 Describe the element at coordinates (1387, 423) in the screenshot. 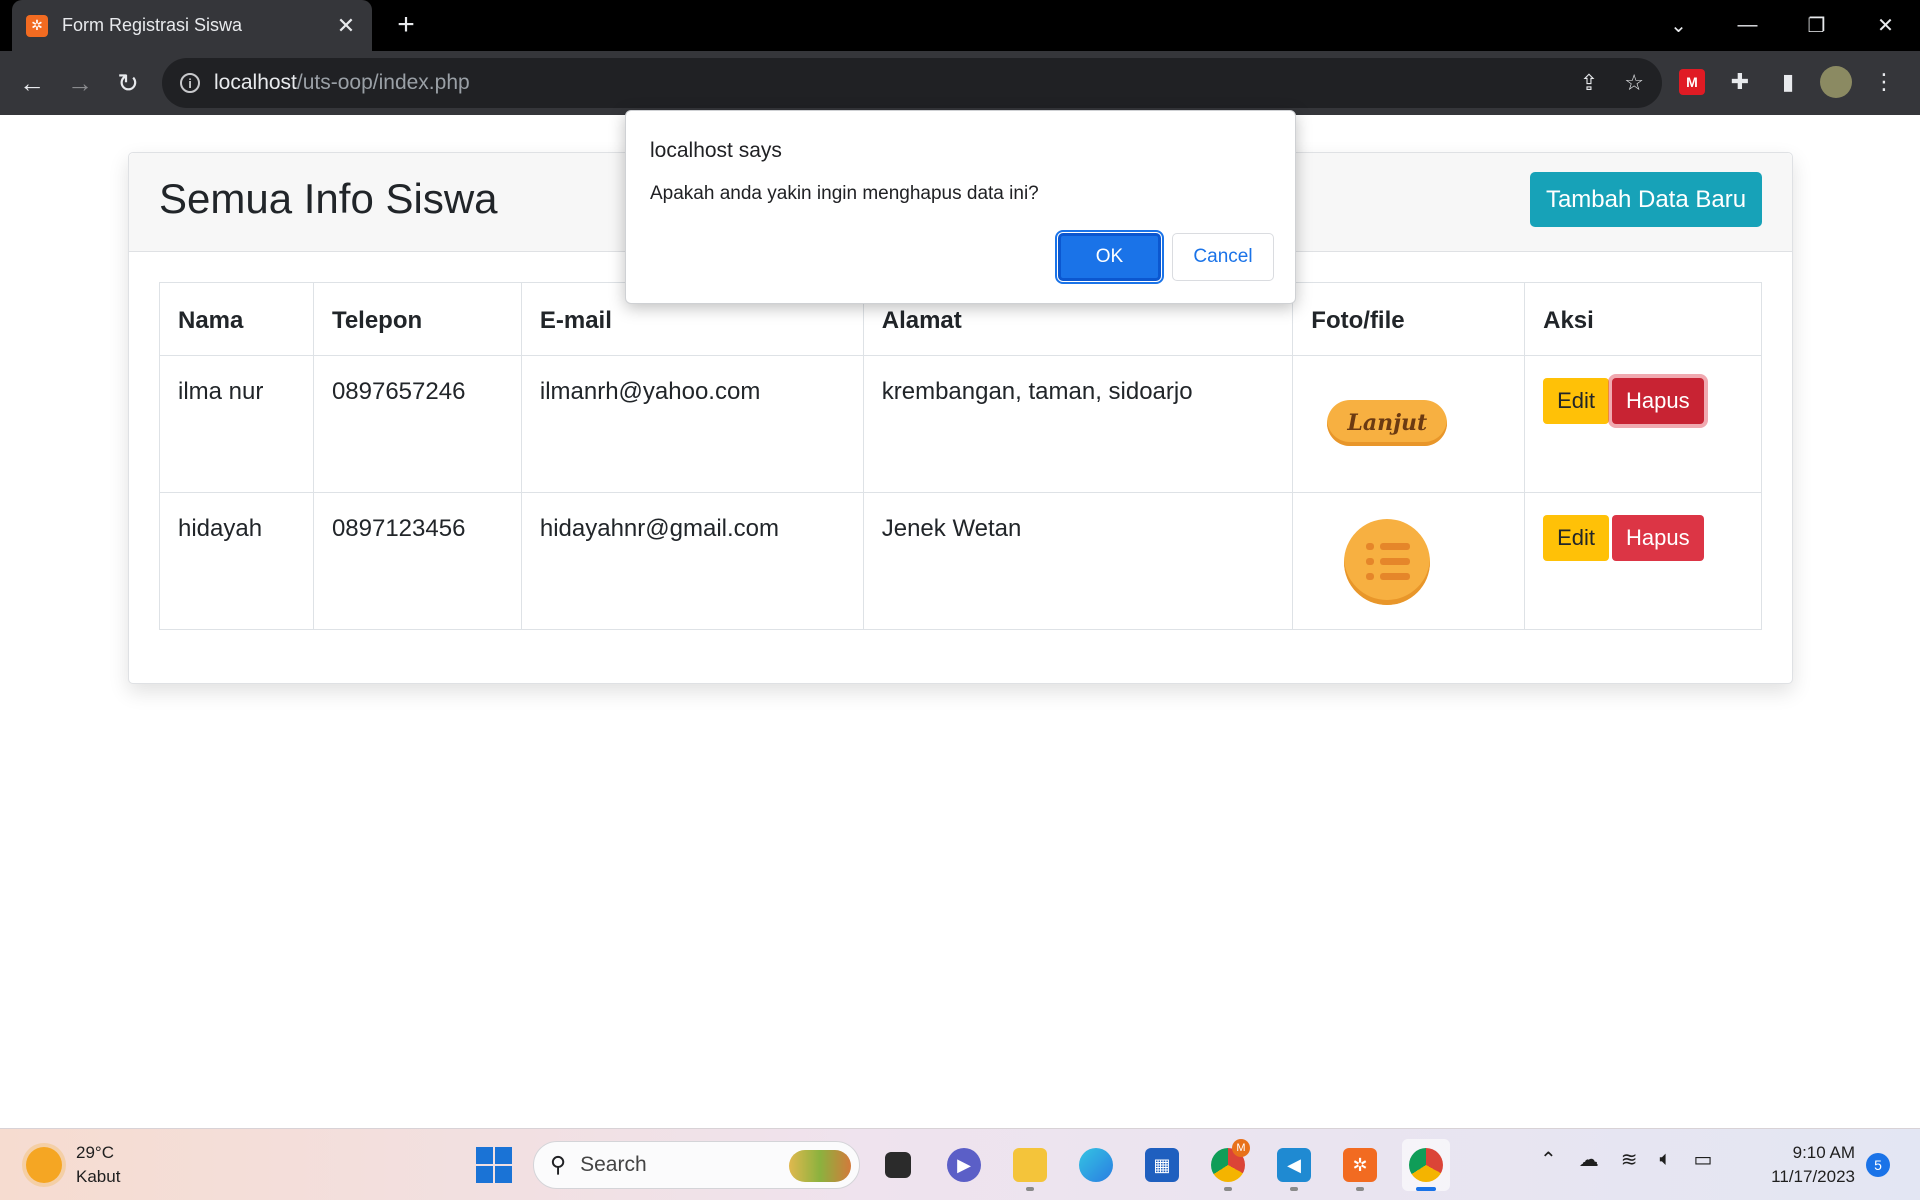

I see `lanjut-button-image: Lanjut` at that location.